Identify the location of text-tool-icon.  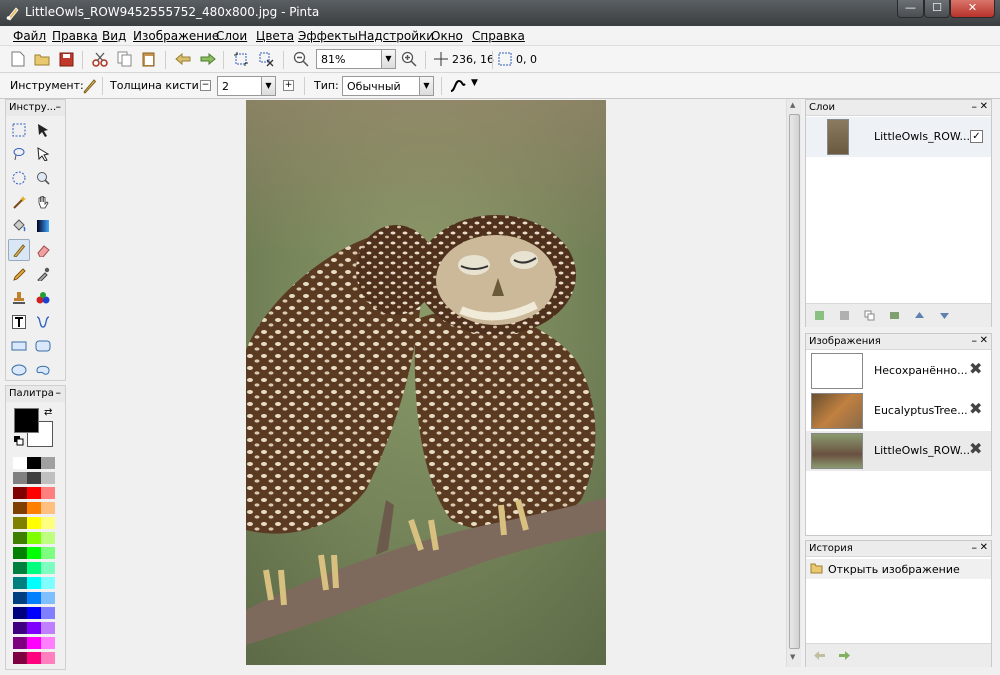
(19, 322).